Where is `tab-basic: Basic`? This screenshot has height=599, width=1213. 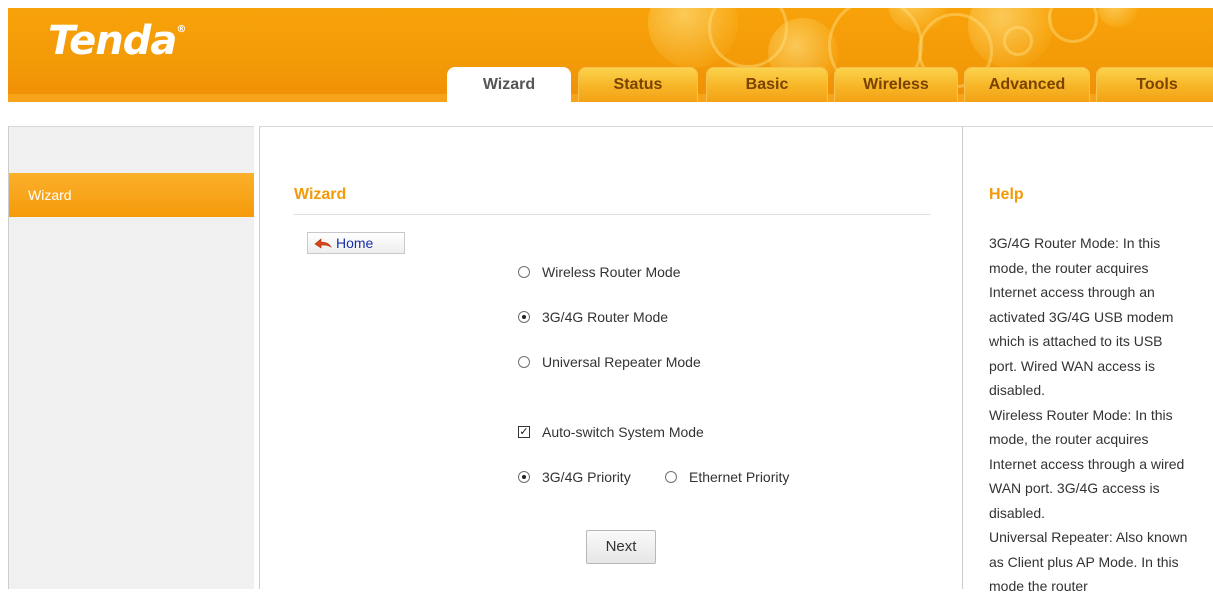
tab-basic: Basic is located at coordinates (767, 84).